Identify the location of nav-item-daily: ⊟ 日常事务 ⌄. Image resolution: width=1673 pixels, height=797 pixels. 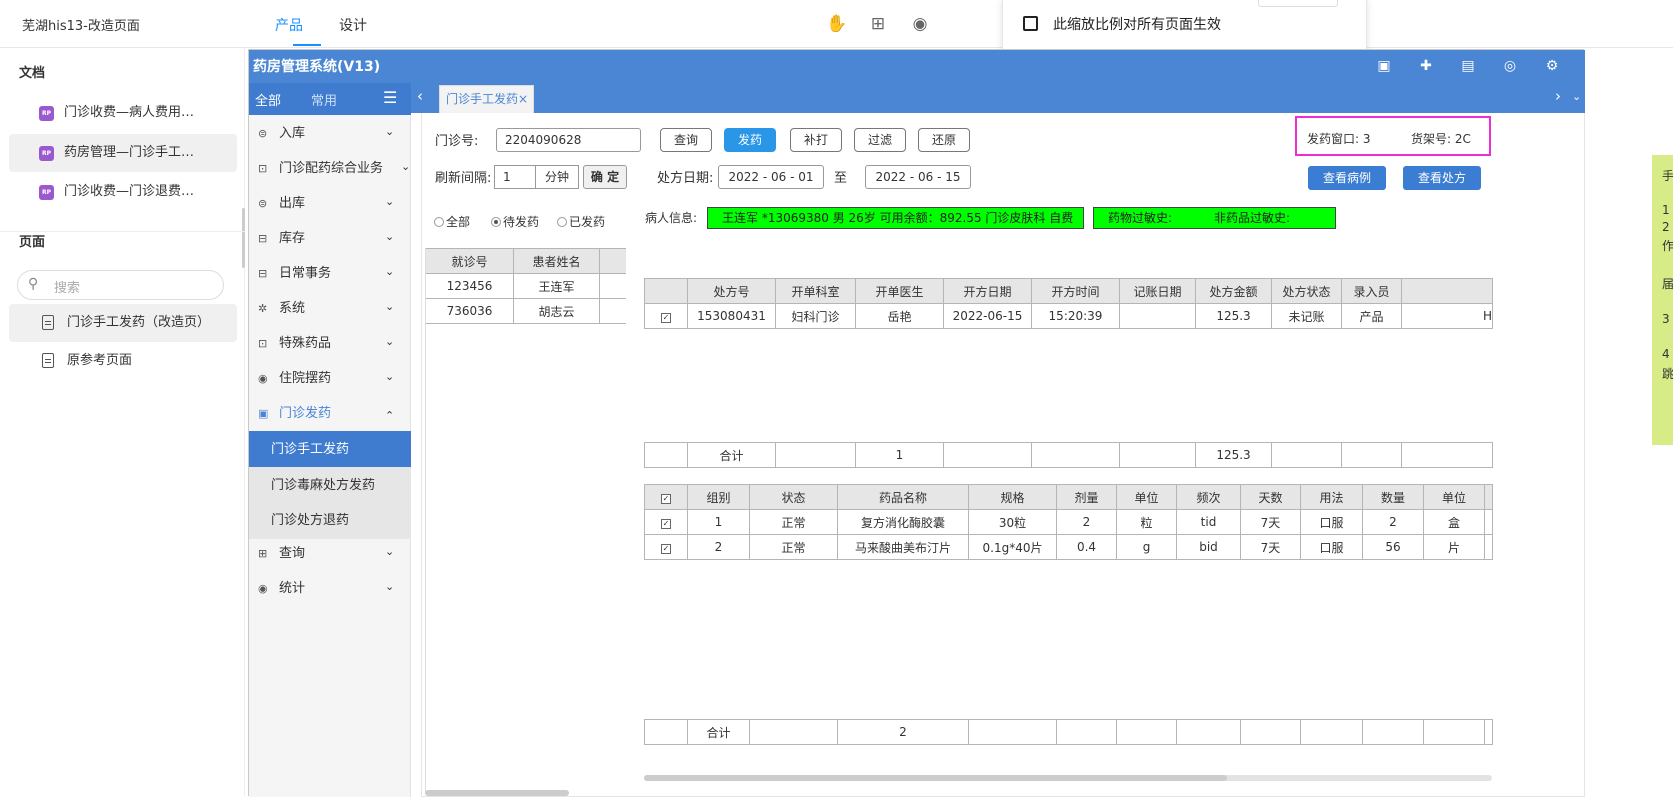
(330, 273).